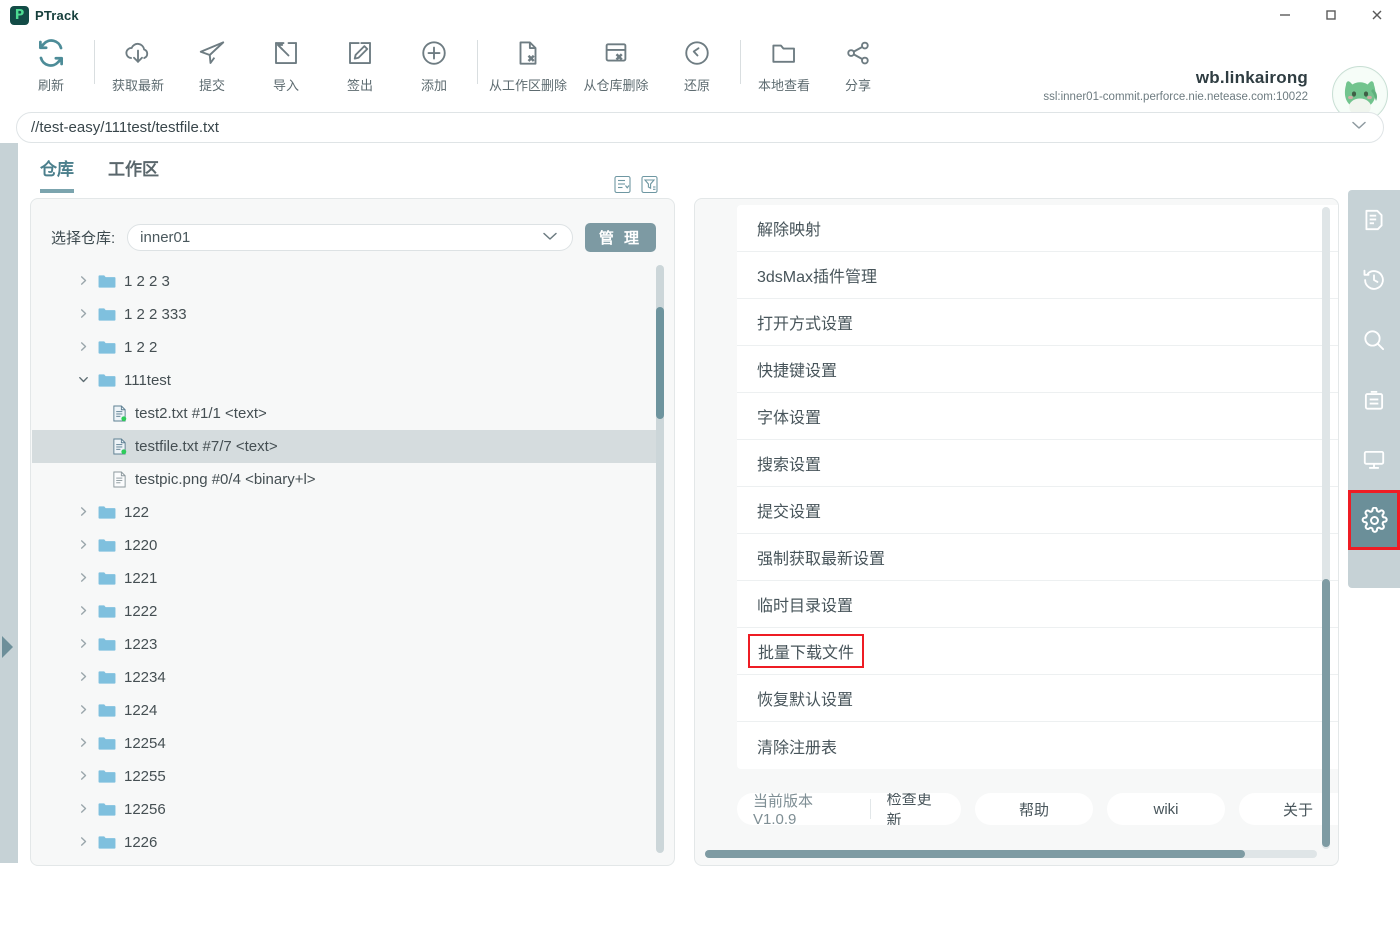 This screenshot has height=929, width=1400. Describe the element at coordinates (528, 66) in the screenshot. I see `toolbar-delete-from-workspace: 从工作区删除` at that location.